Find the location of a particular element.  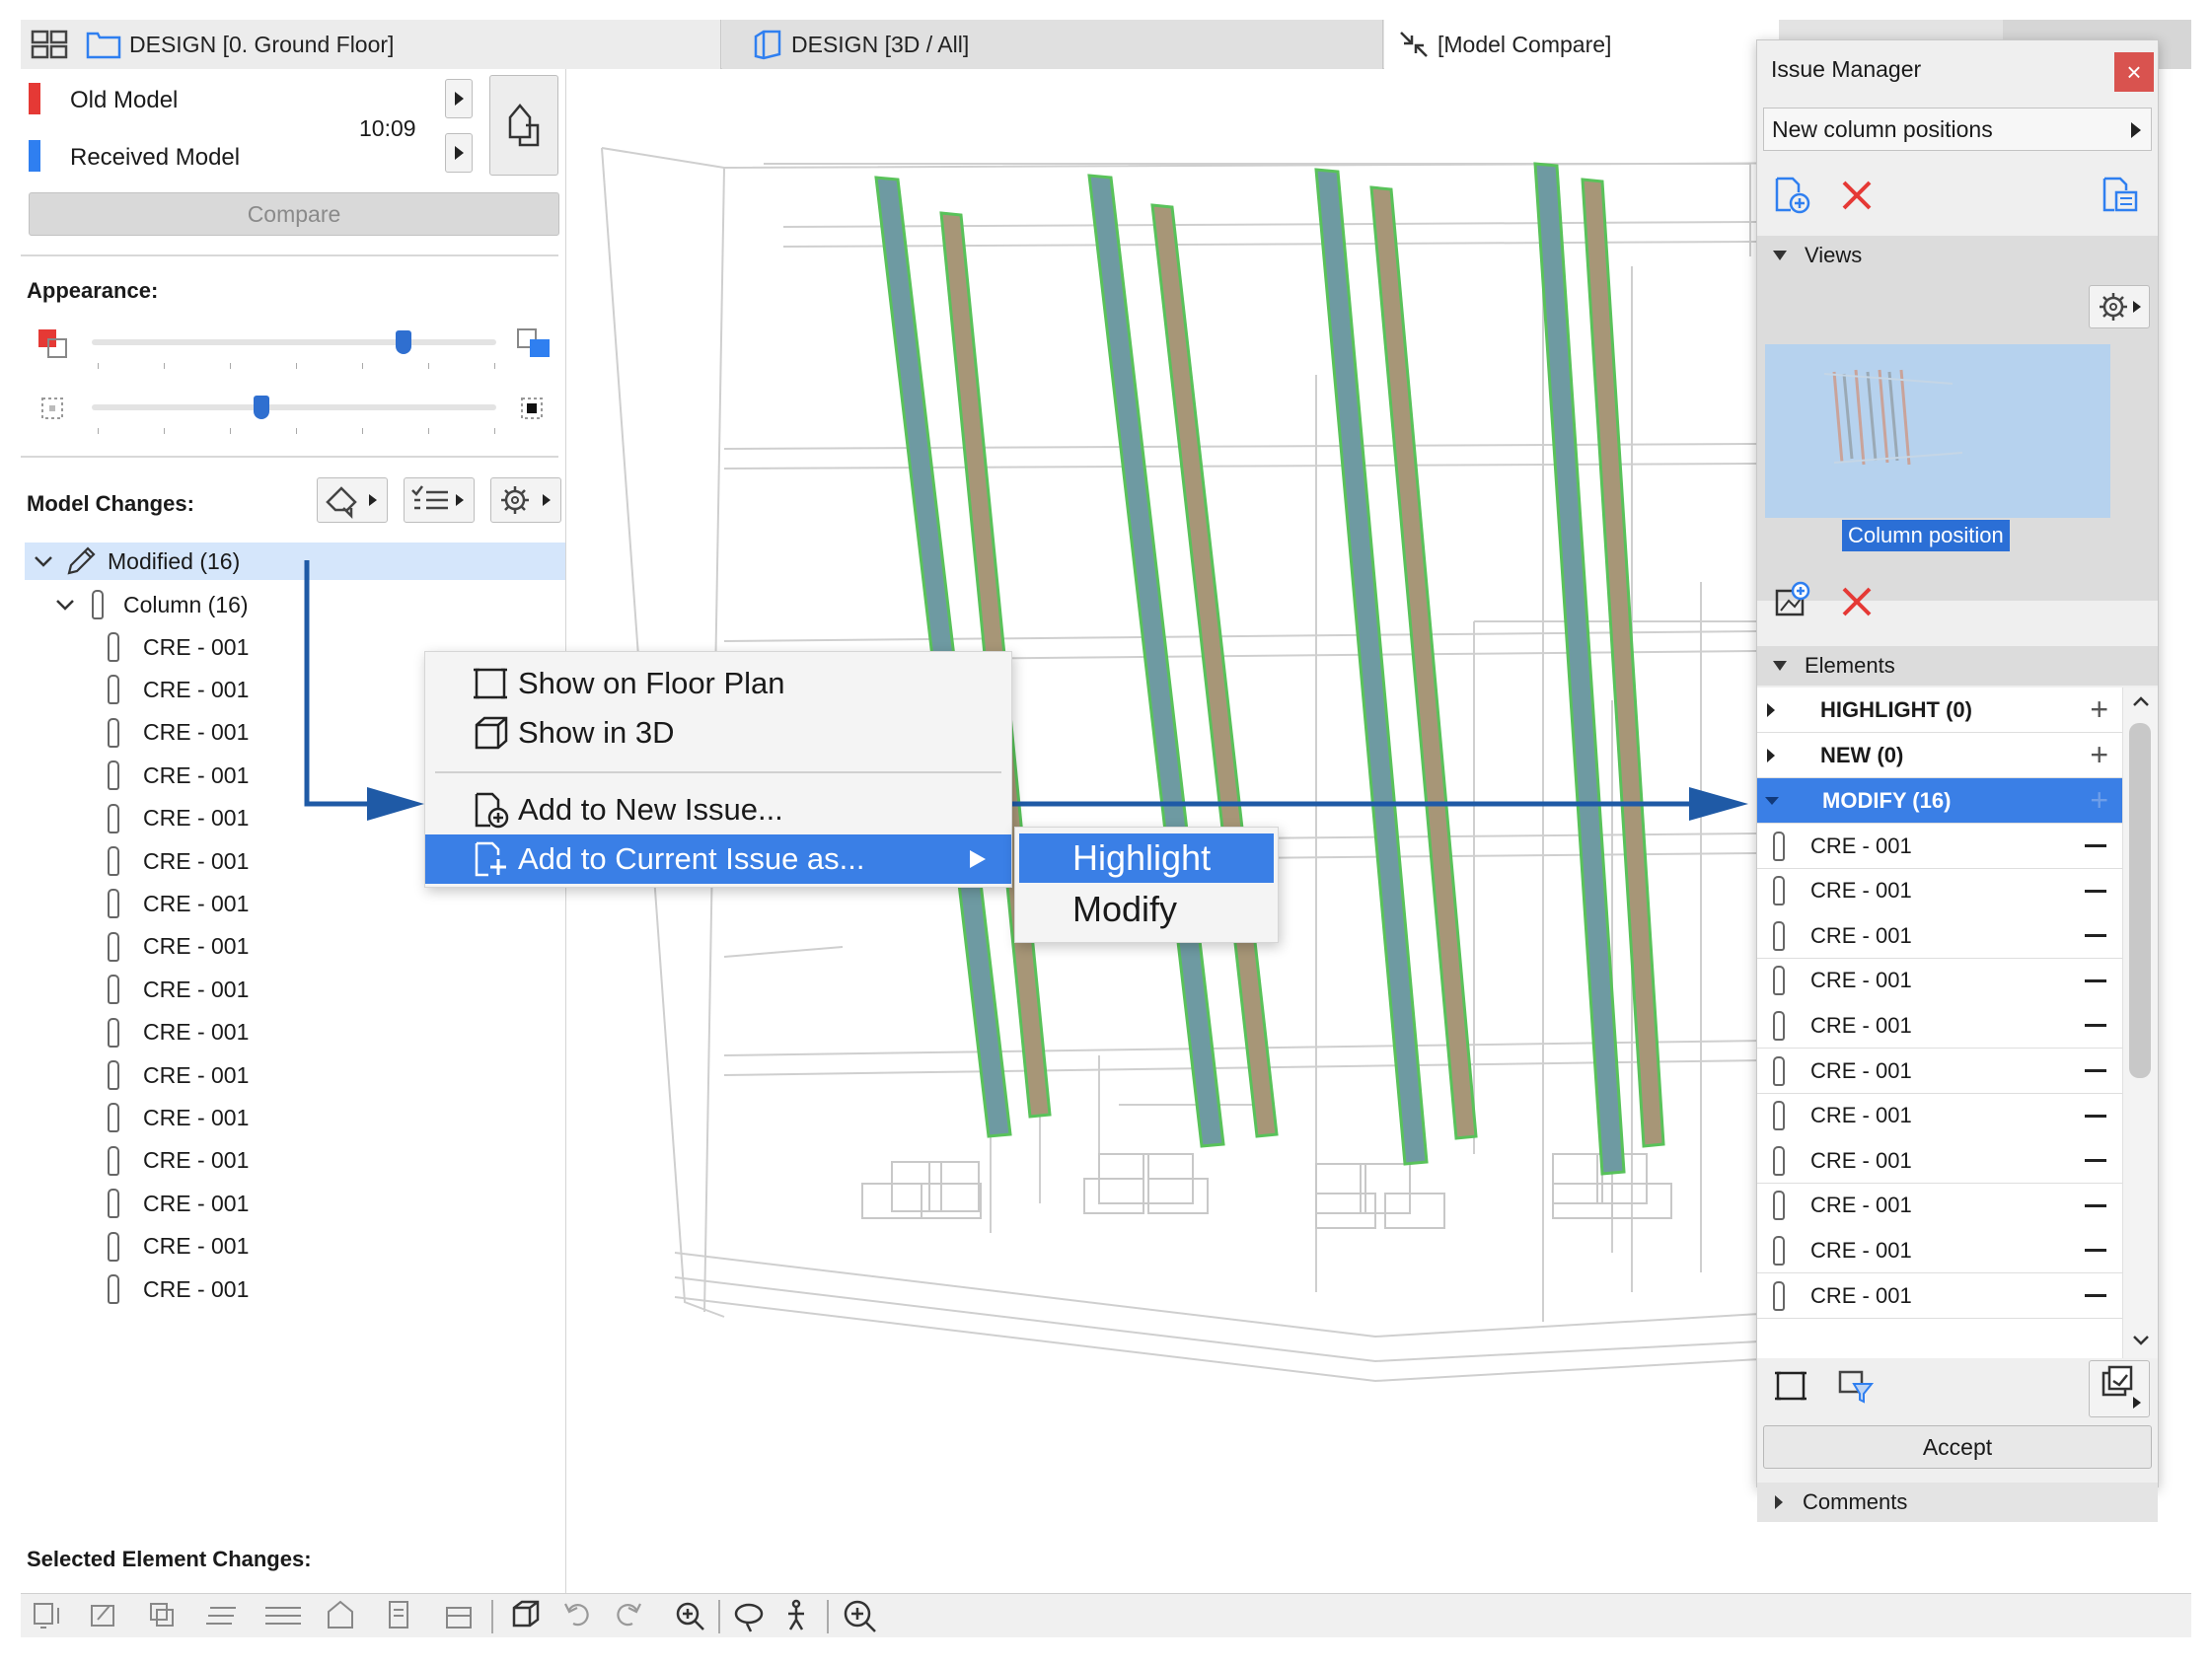

submenu: Highlight Modify is located at coordinates (1146, 885).